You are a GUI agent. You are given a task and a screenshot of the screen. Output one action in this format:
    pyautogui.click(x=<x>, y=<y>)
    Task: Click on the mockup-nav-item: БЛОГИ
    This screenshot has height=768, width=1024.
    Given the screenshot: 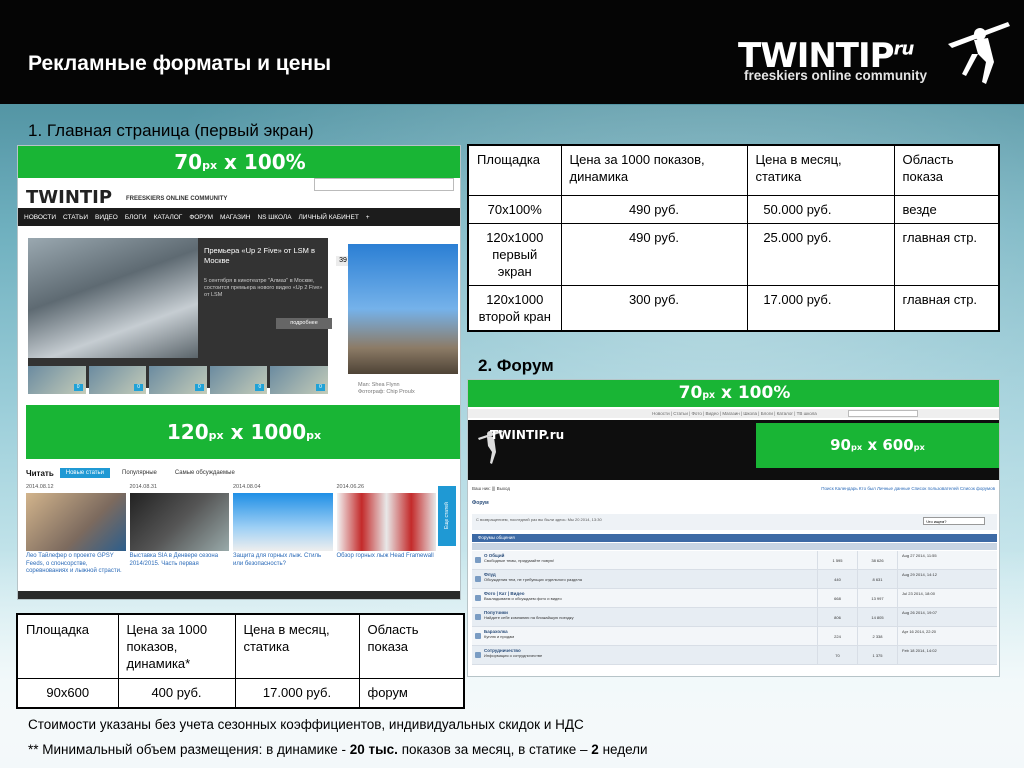 What is the action you would take?
    pyautogui.click(x=135, y=217)
    